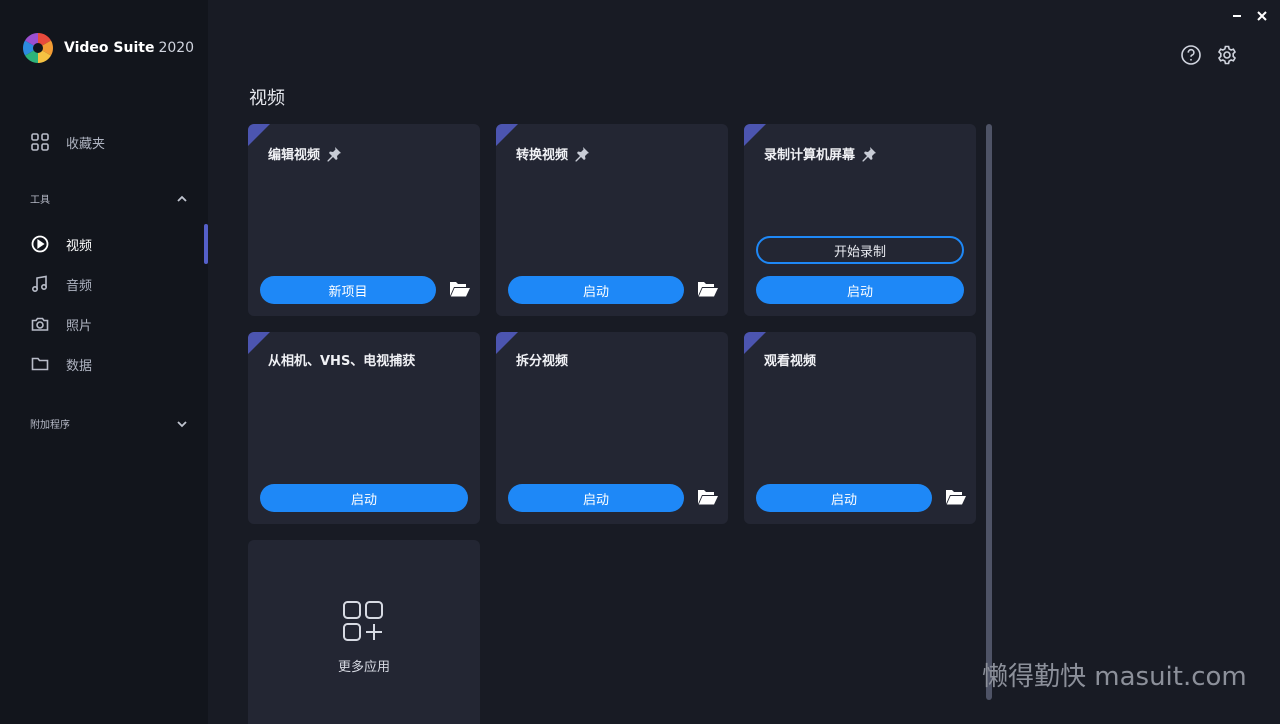 The height and width of the screenshot is (724, 1280). I want to click on section-label: 附加程序, so click(50, 425).